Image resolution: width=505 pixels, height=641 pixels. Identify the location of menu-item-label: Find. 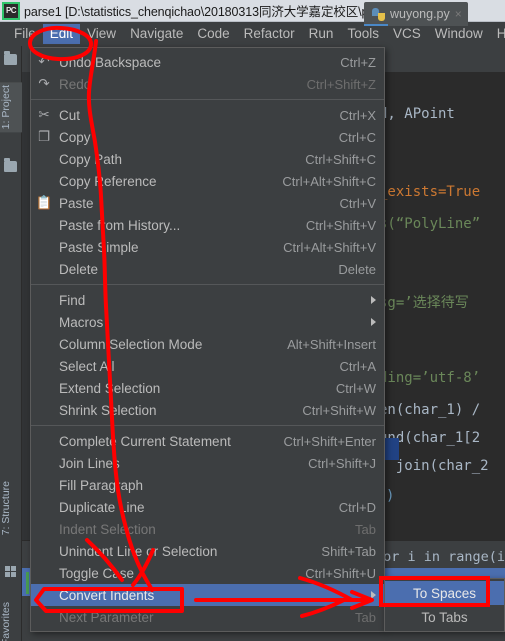
(72, 300).